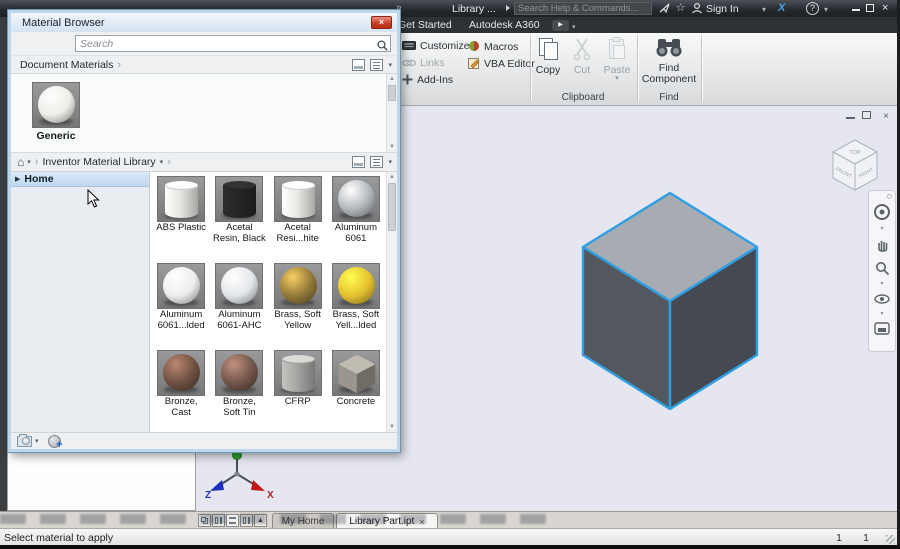  I want to click on document-restore-button, so click(866, 115).